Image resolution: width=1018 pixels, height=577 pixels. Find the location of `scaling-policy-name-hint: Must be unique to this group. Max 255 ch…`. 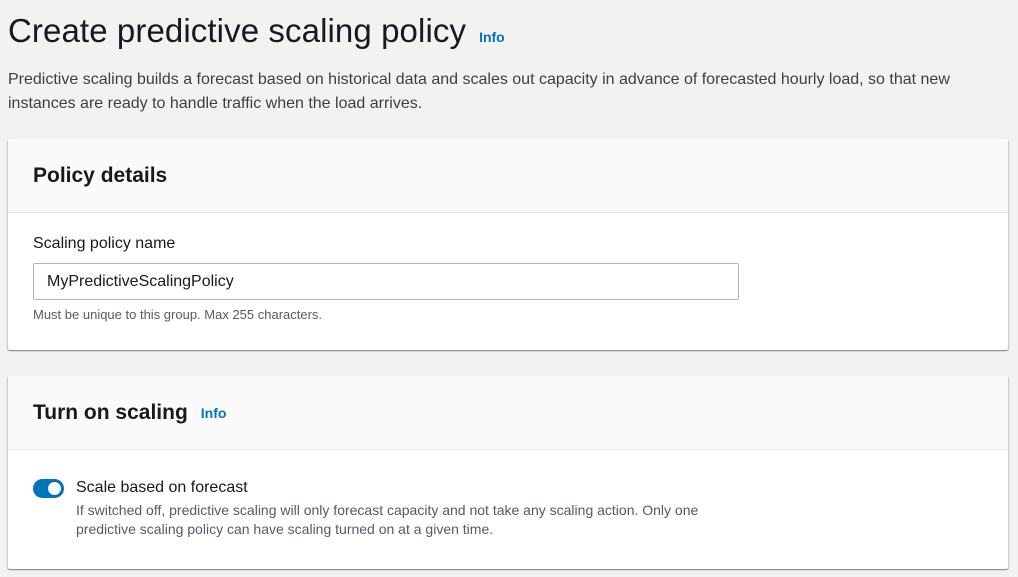

scaling-policy-name-hint: Must be unique to this group. Max 255 ch… is located at coordinates (178, 314).